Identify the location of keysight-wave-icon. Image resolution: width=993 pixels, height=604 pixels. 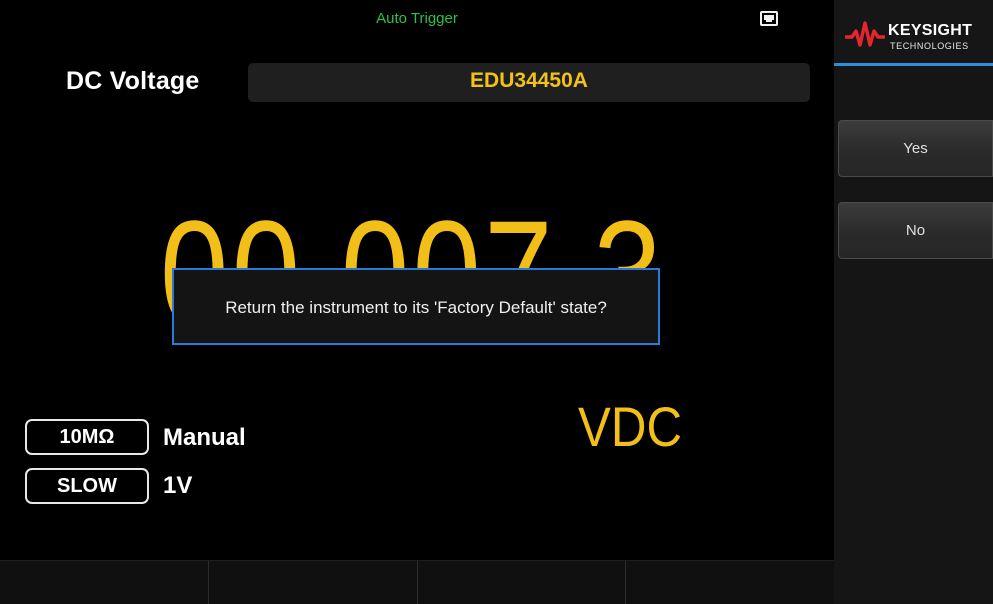
(865, 34).